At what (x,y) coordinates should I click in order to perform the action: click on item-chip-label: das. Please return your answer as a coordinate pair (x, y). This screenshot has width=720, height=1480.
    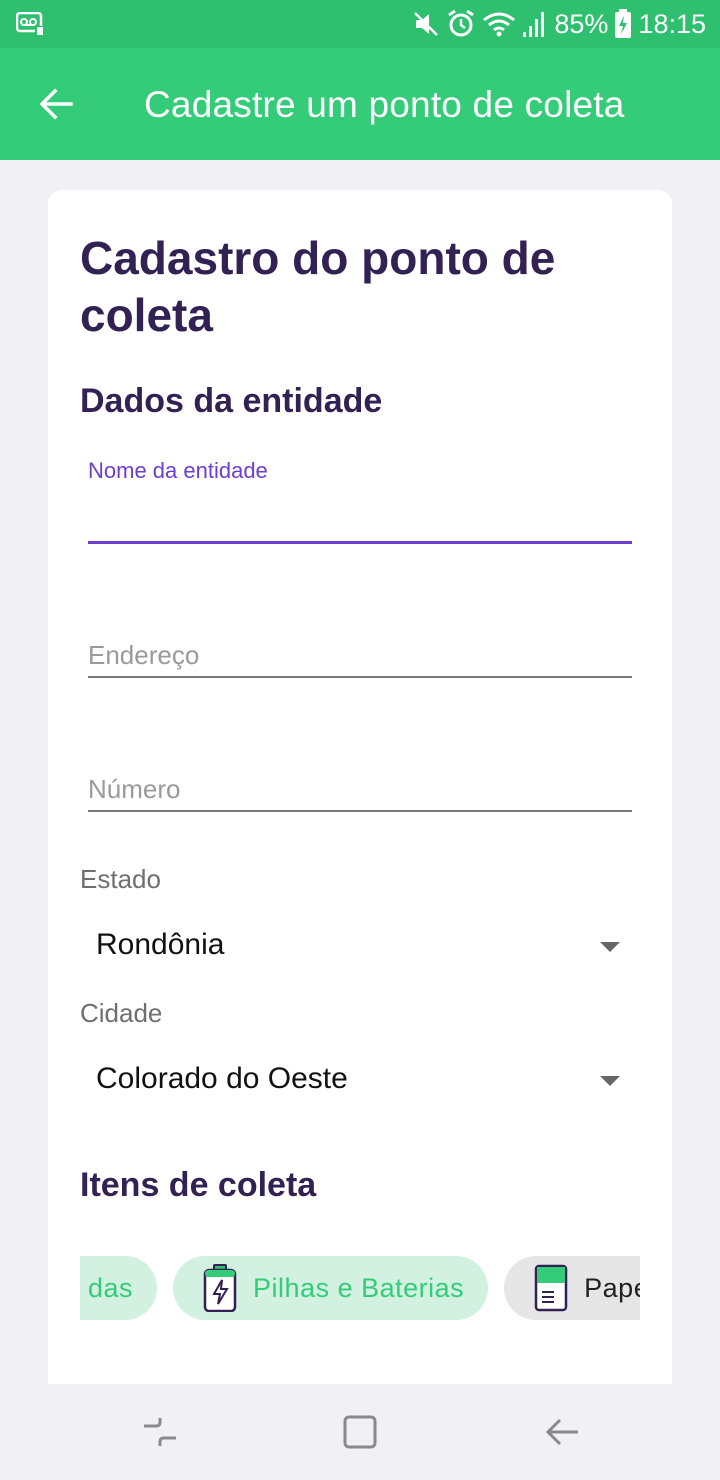
    Looking at the image, I should click on (111, 1287).